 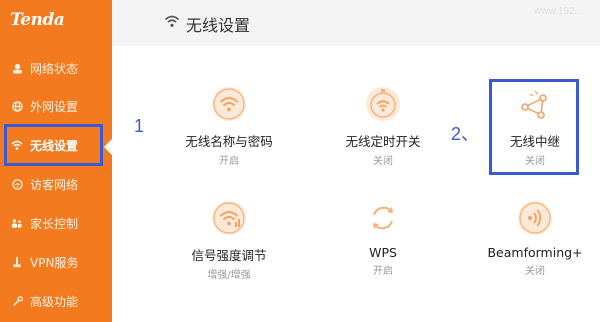 What do you see at coordinates (383, 104) in the screenshot?
I see `wifi-timer-icon` at bounding box center [383, 104].